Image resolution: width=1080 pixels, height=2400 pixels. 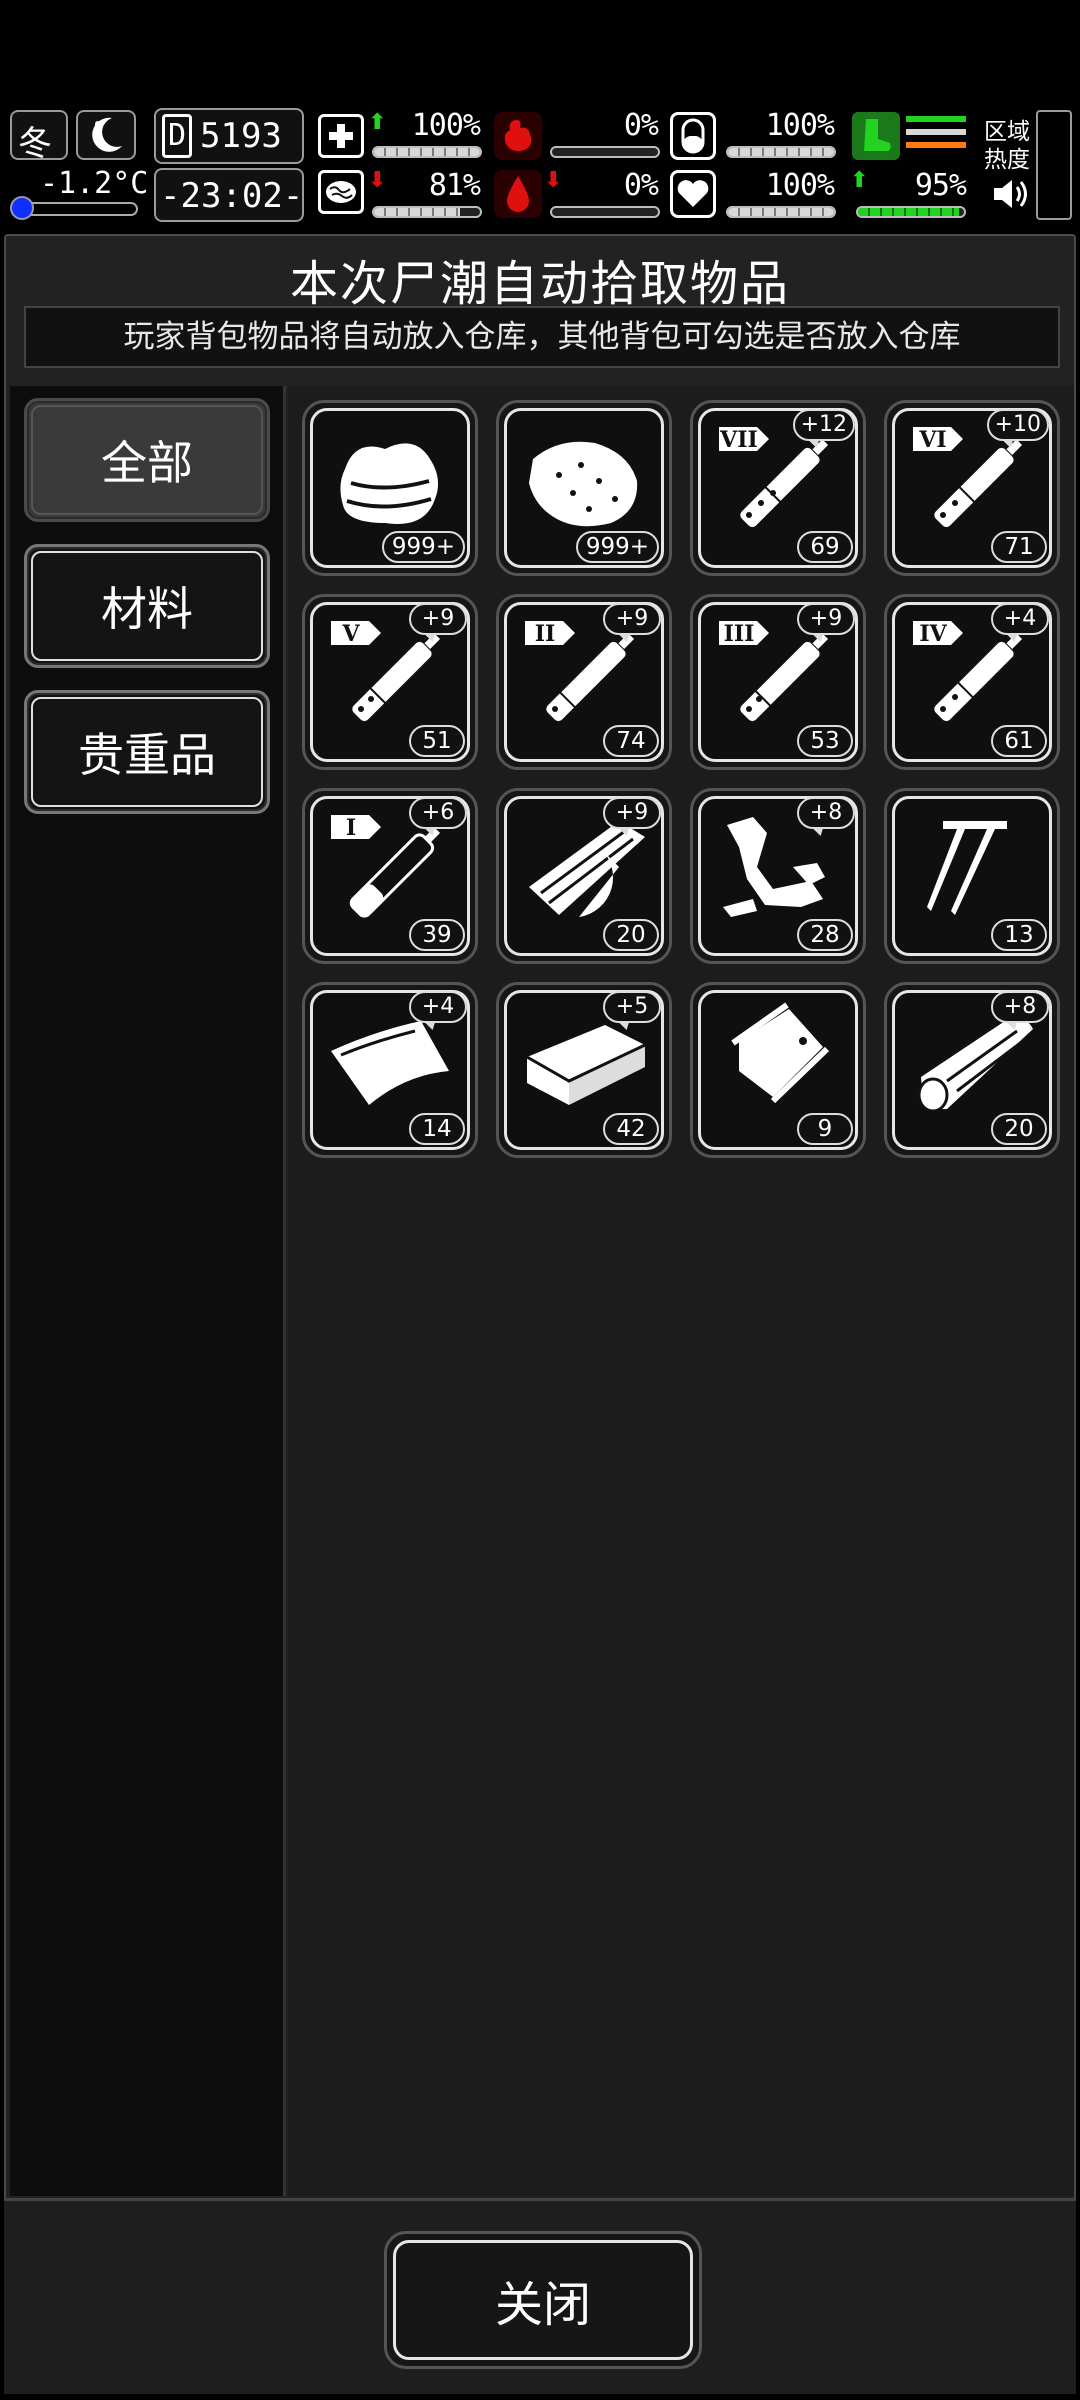 What do you see at coordinates (940, 185) in the screenshot?
I see `leg-value: 95%` at bounding box center [940, 185].